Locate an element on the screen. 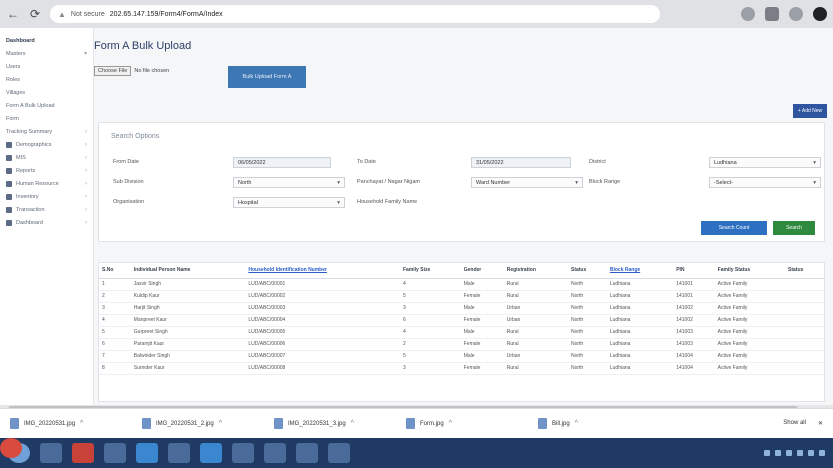  to-date-input: 31/05/2022 is located at coordinates (521, 162).